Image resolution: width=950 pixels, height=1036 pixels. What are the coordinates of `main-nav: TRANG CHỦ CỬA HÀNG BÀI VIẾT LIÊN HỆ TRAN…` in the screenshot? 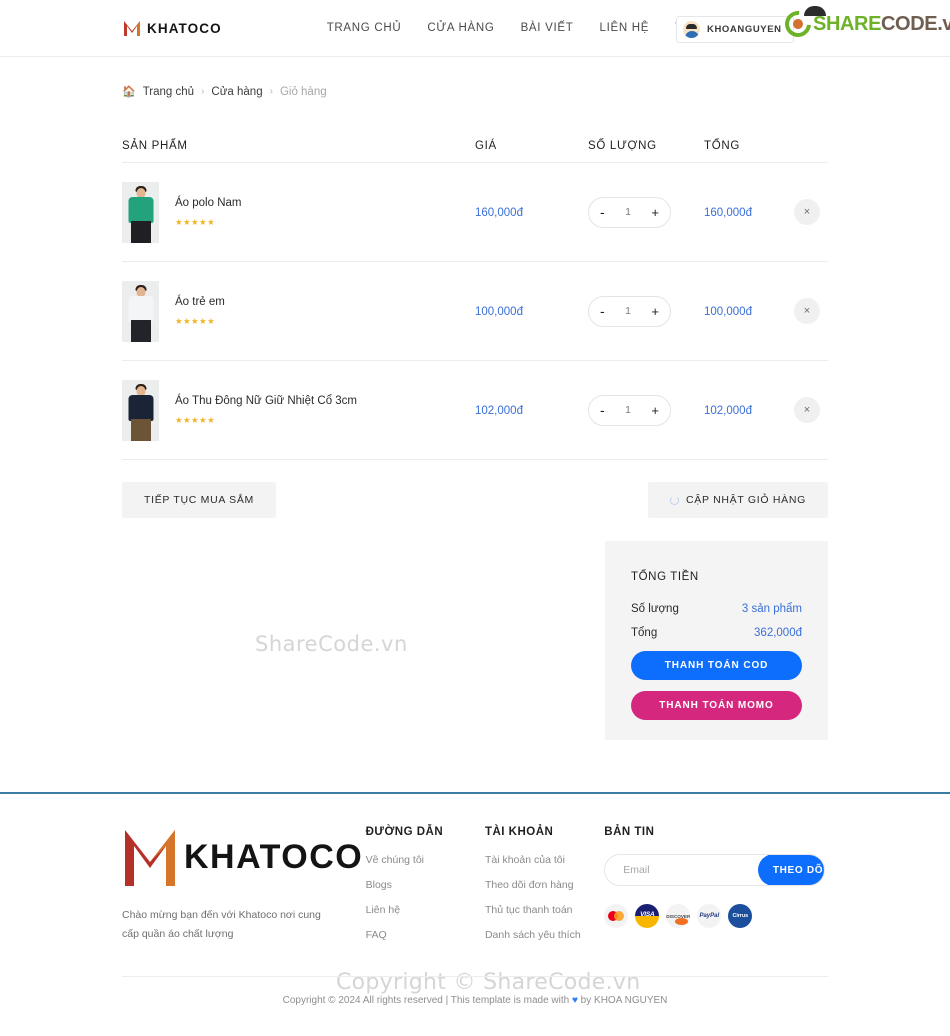 It's located at (523, 28).